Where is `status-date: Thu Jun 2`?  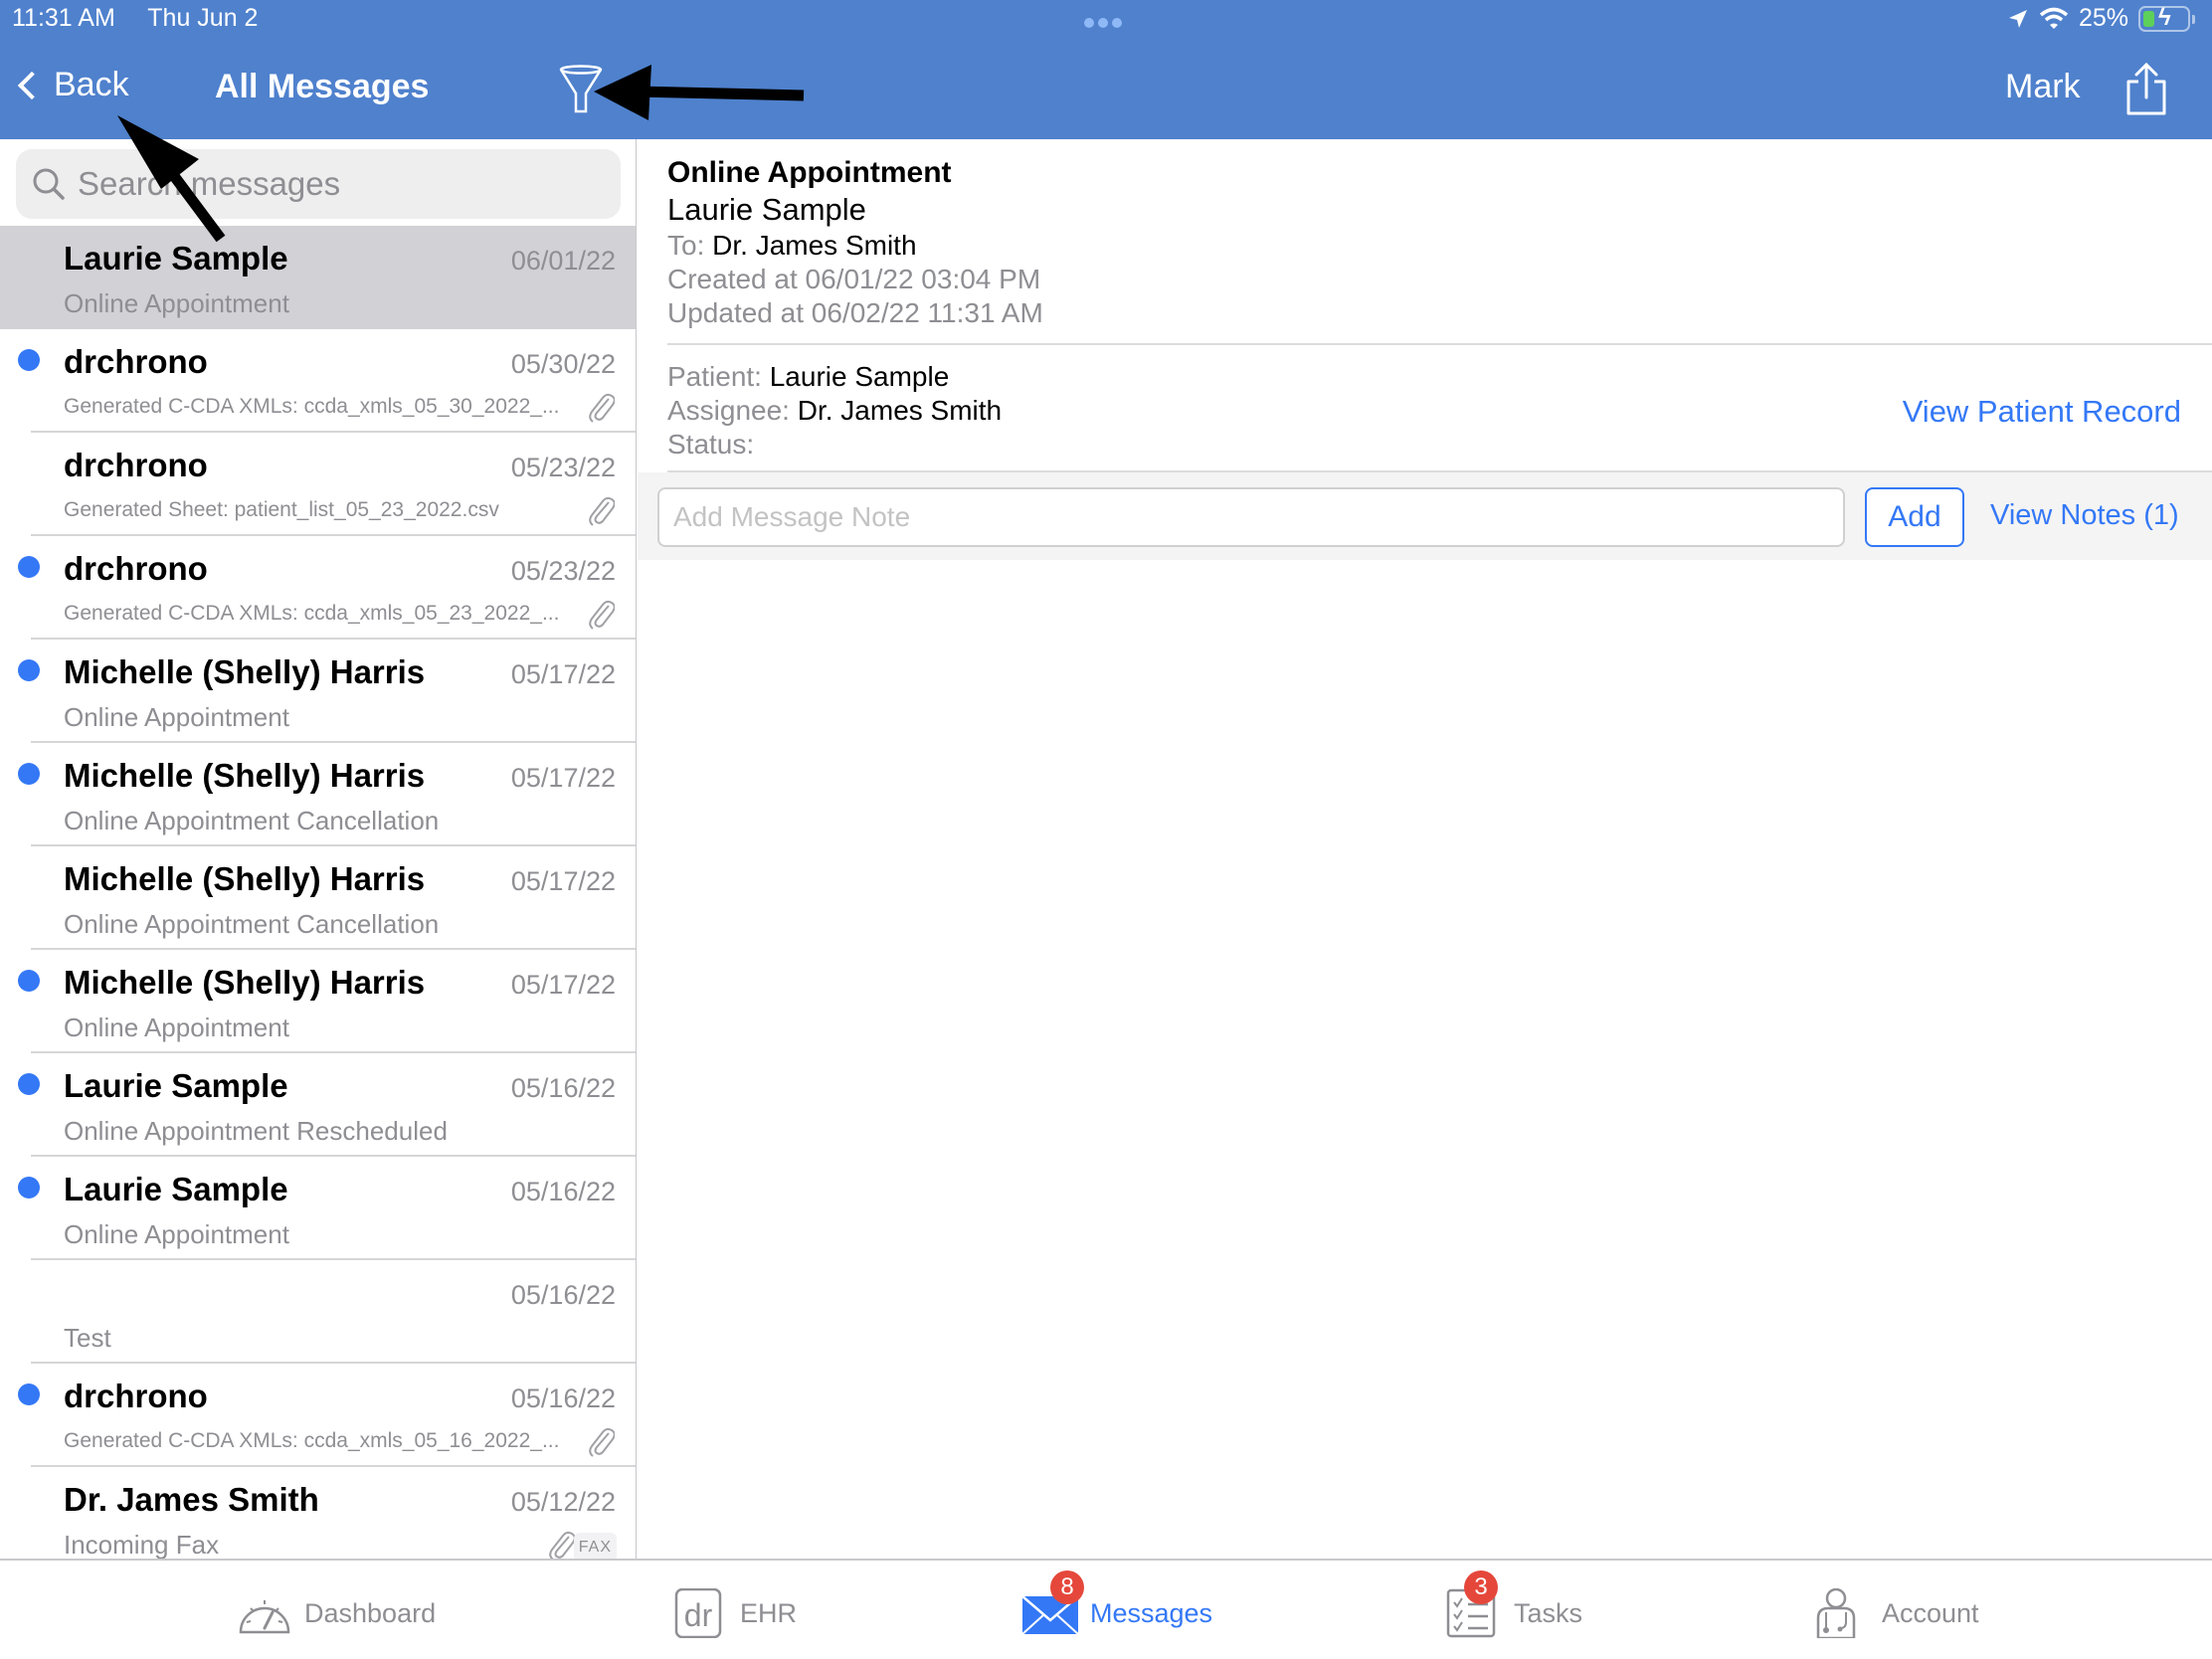 status-date: Thu Jun 2 is located at coordinates (203, 18).